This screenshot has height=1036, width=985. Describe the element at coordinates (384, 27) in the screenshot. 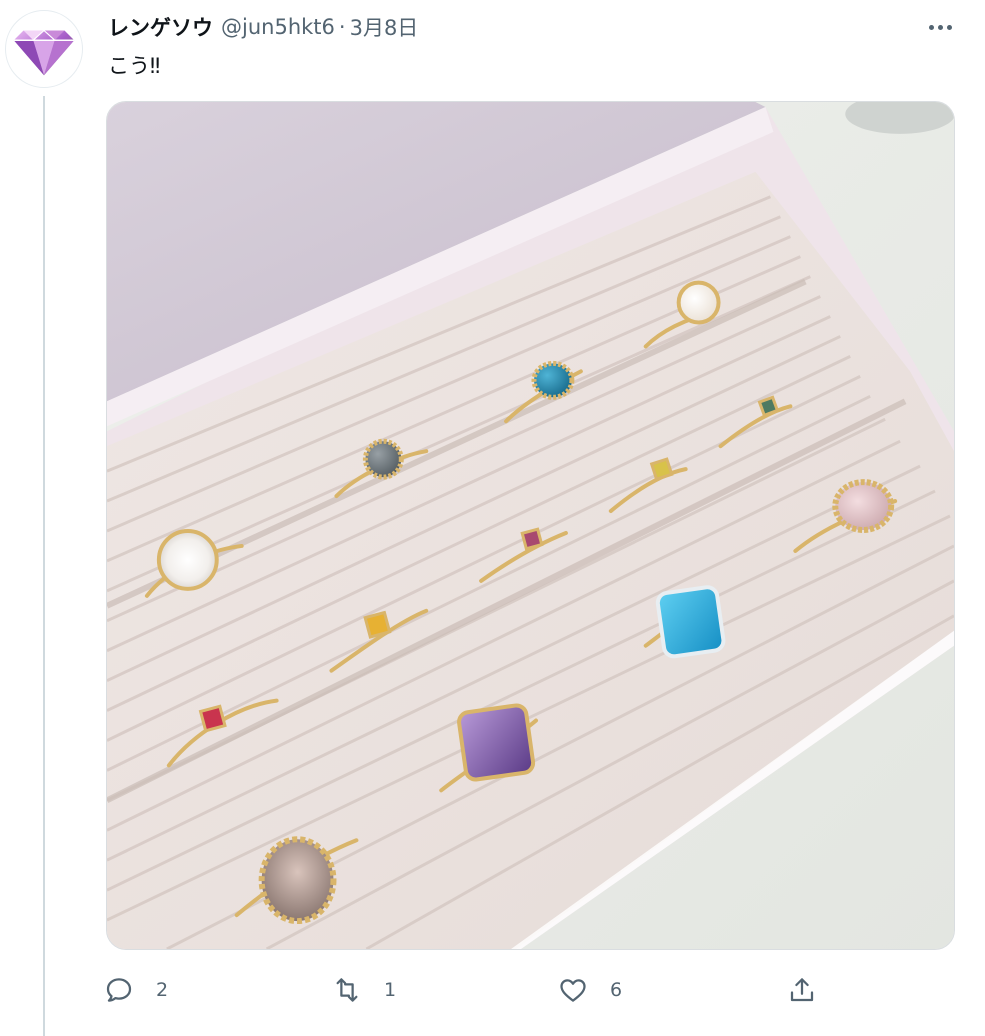

I see `tweet-date: 3月8日` at that location.